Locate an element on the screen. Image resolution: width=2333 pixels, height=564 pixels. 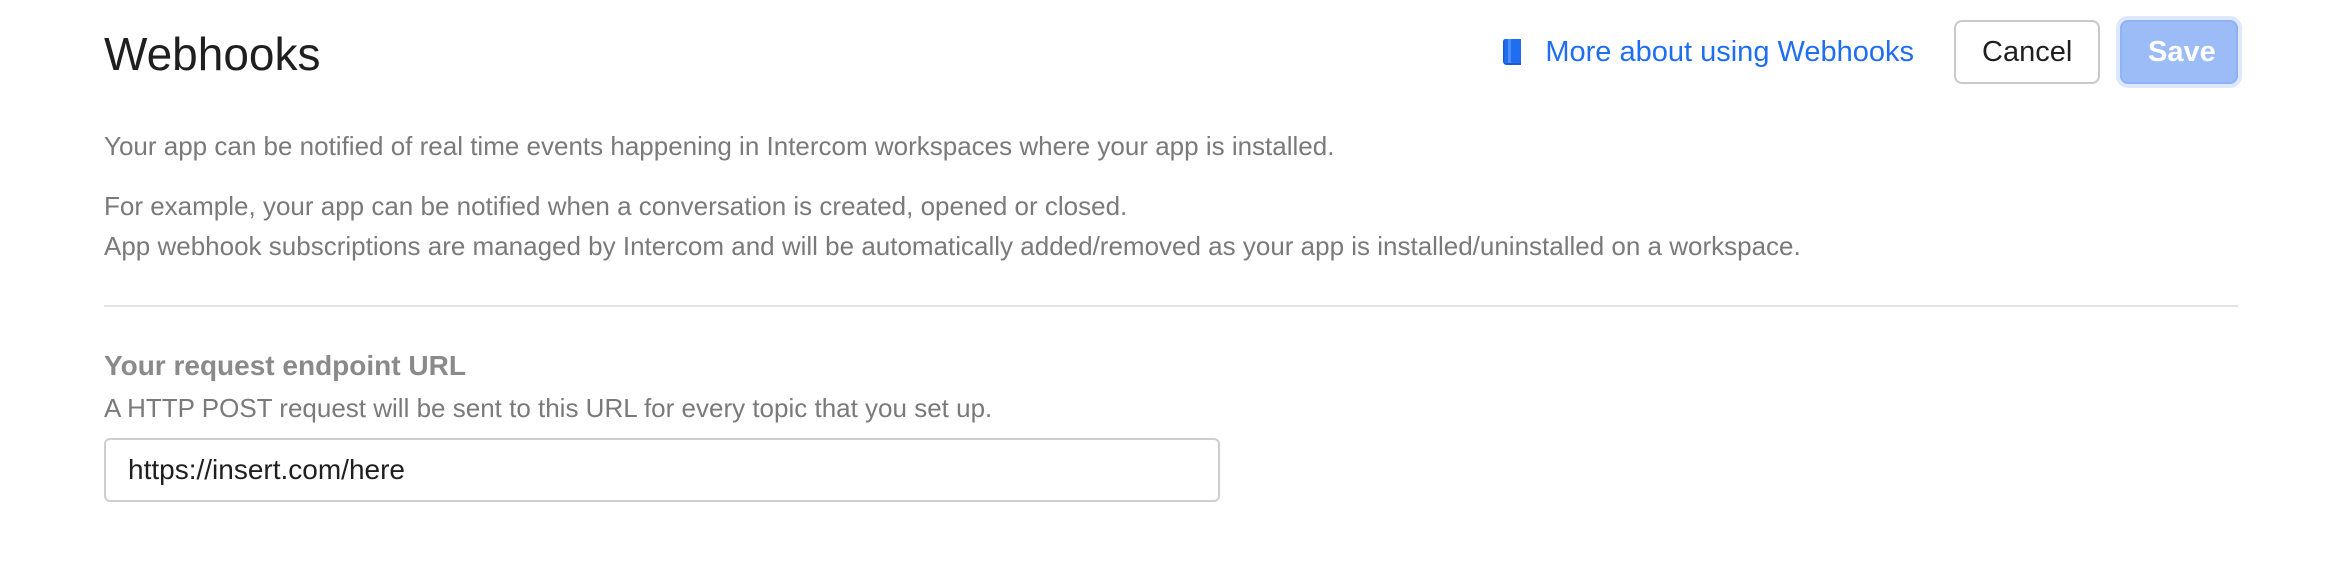
endpoint-url-input is located at coordinates (662, 470).